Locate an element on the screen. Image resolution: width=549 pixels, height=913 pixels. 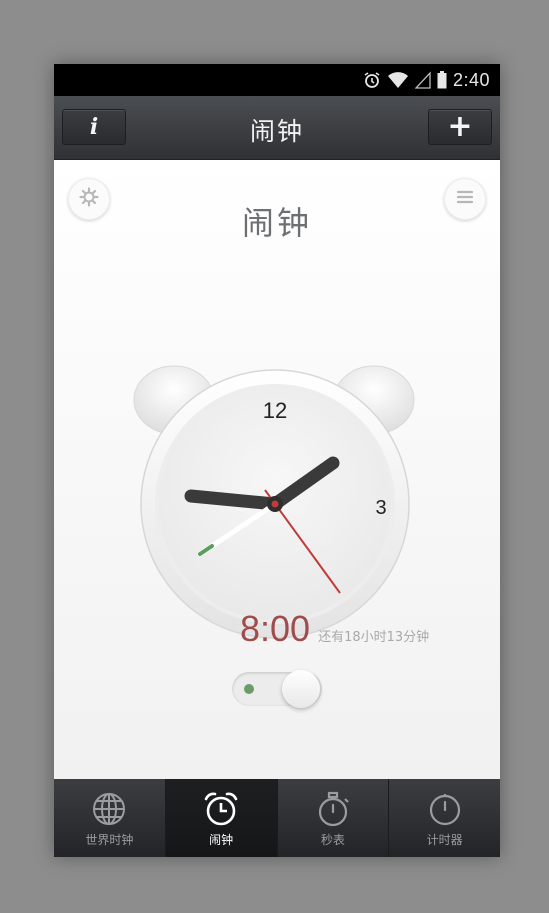
battery-icon is located at coordinates (442, 80).